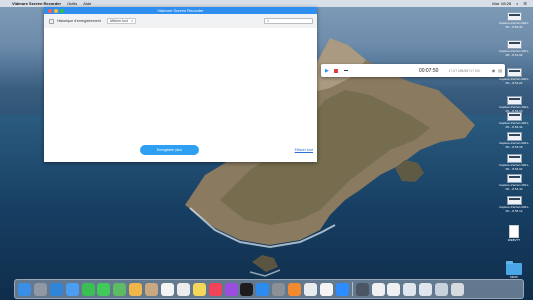  What do you see at coordinates (24, 289) in the screenshot?
I see `finder-icon` at bounding box center [24, 289].